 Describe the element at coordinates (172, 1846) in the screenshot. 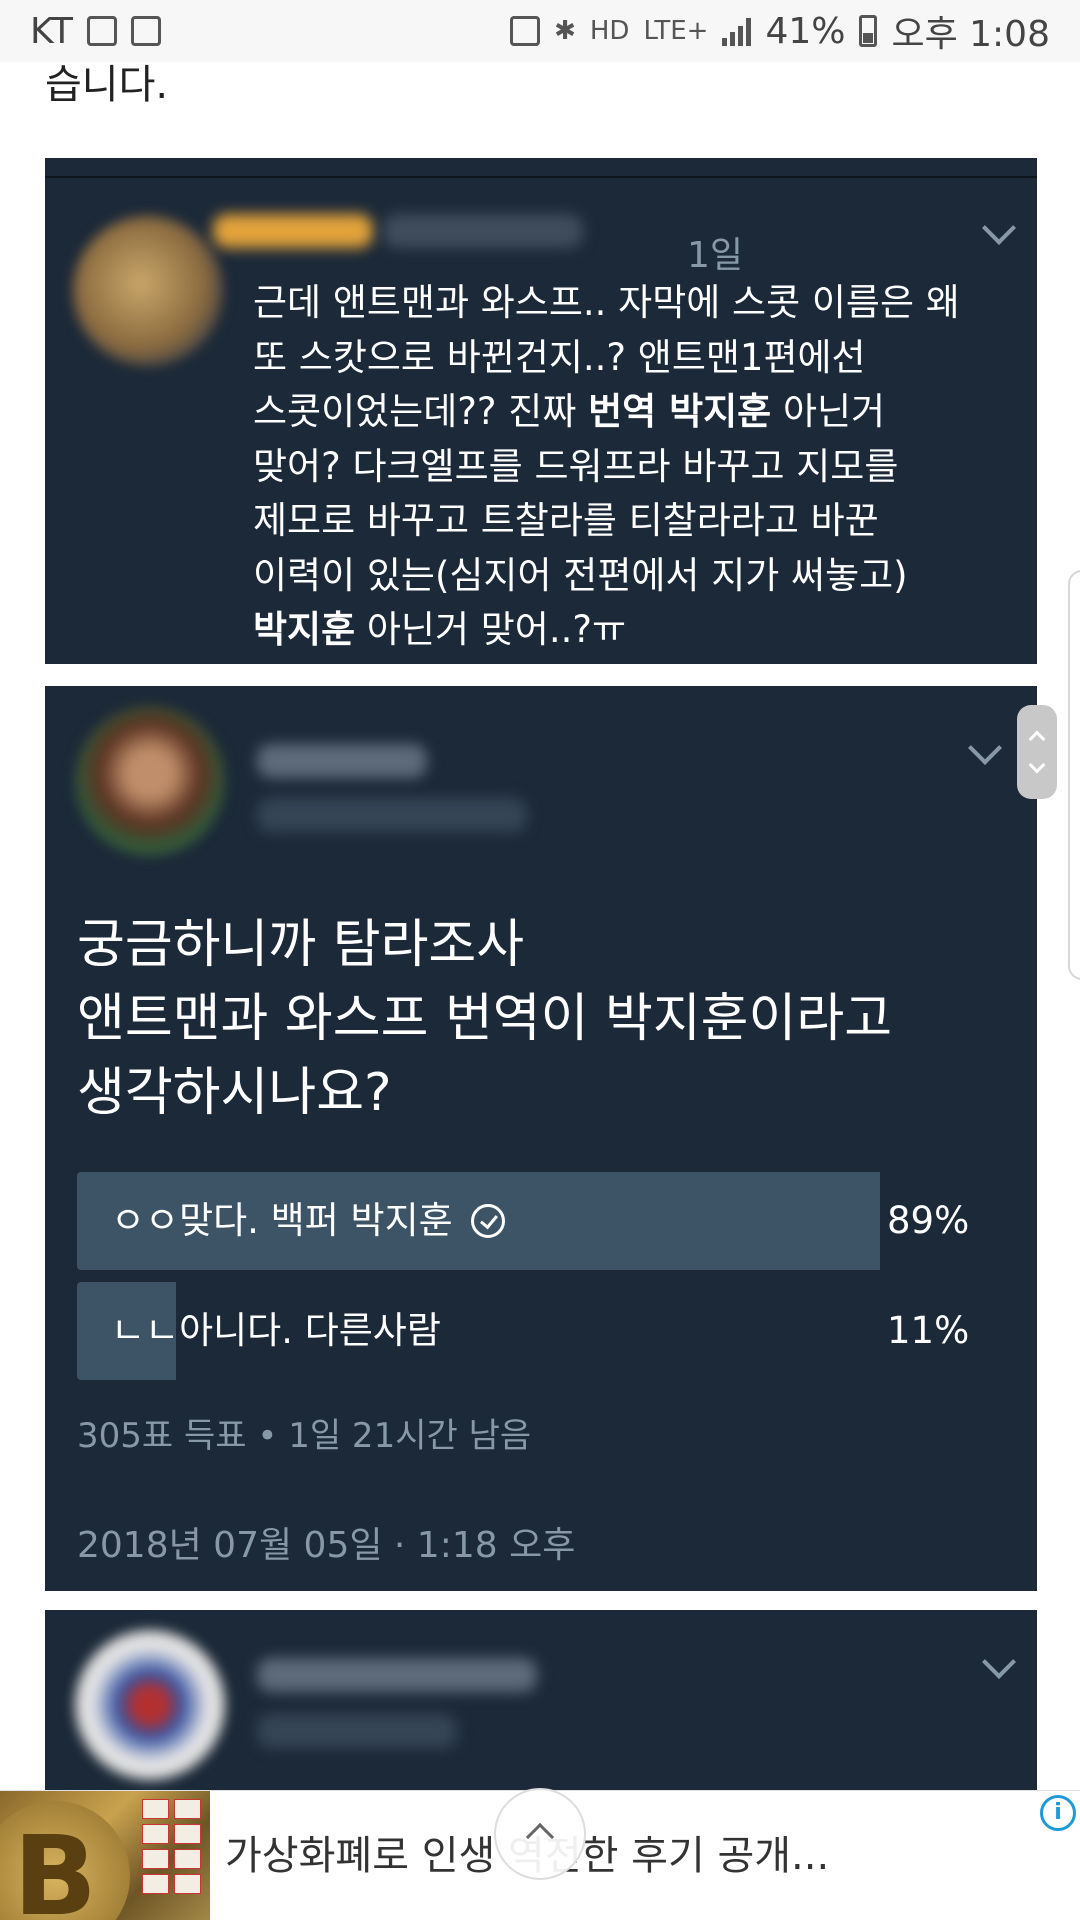

I see `ad-thumb-grid` at that location.